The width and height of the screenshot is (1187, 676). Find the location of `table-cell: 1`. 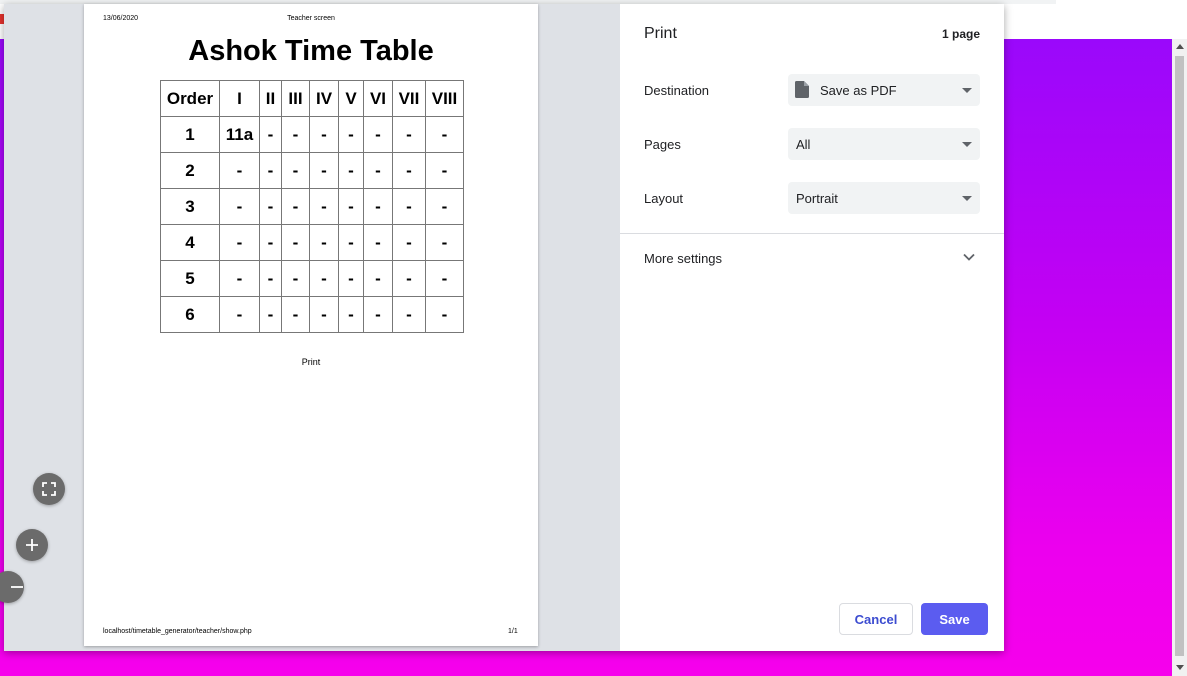

table-cell: 1 is located at coordinates (190, 134).